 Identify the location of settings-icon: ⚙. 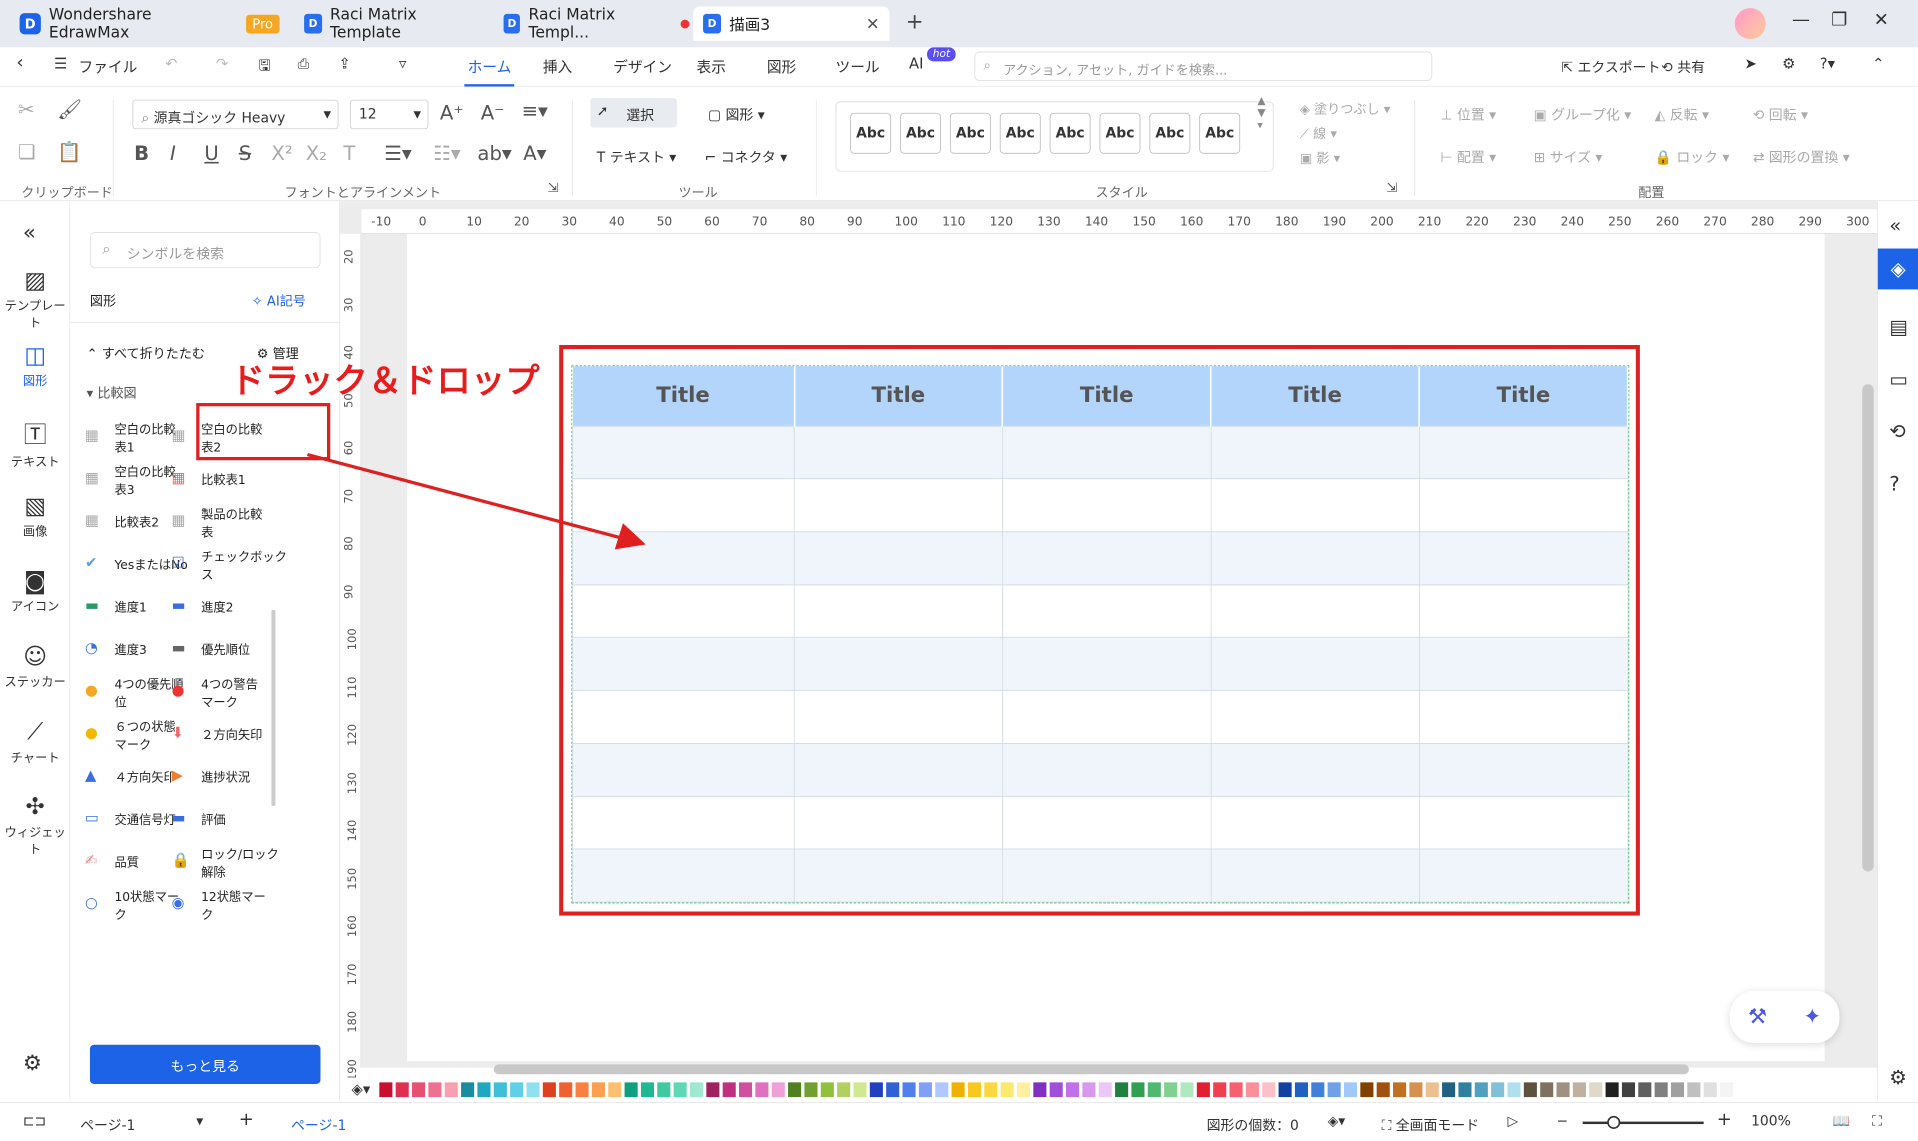
(1898, 1077).